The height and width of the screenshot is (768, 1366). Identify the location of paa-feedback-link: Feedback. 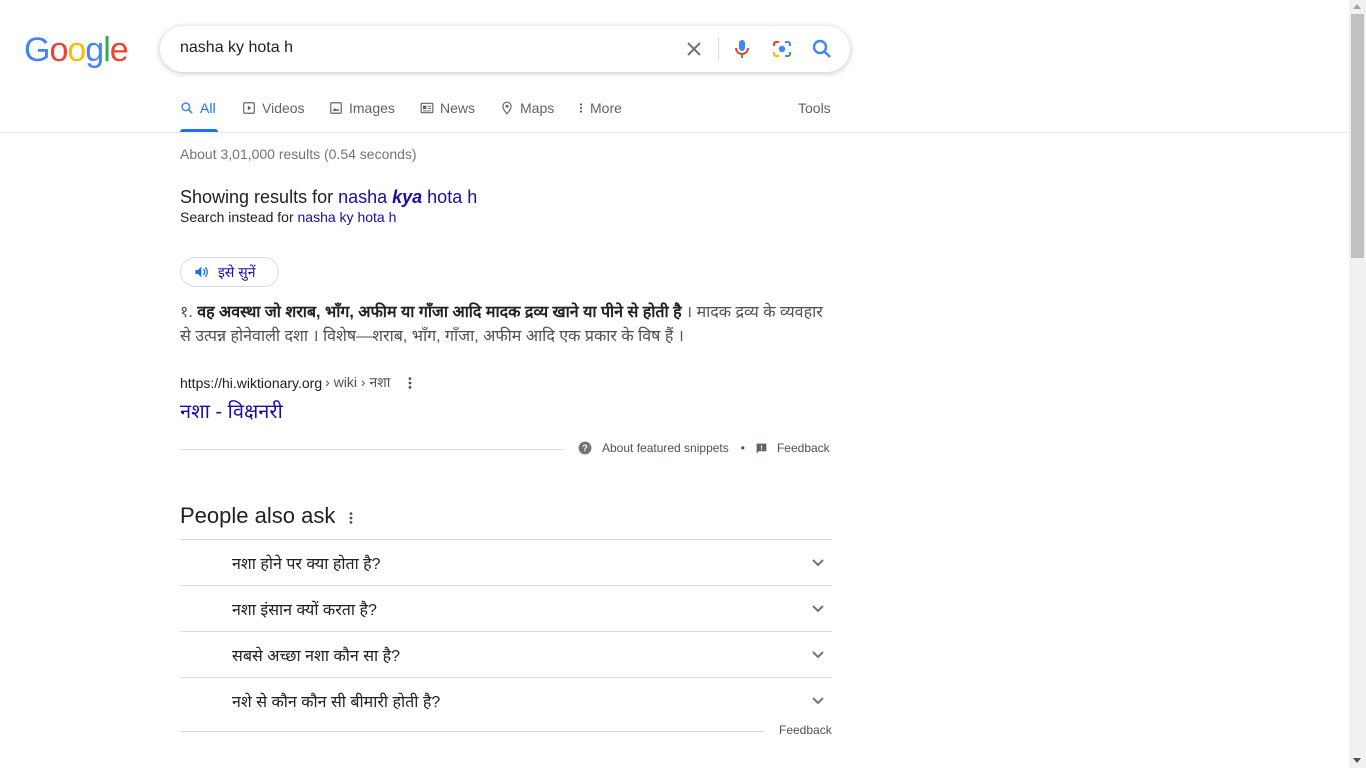
(805, 730).